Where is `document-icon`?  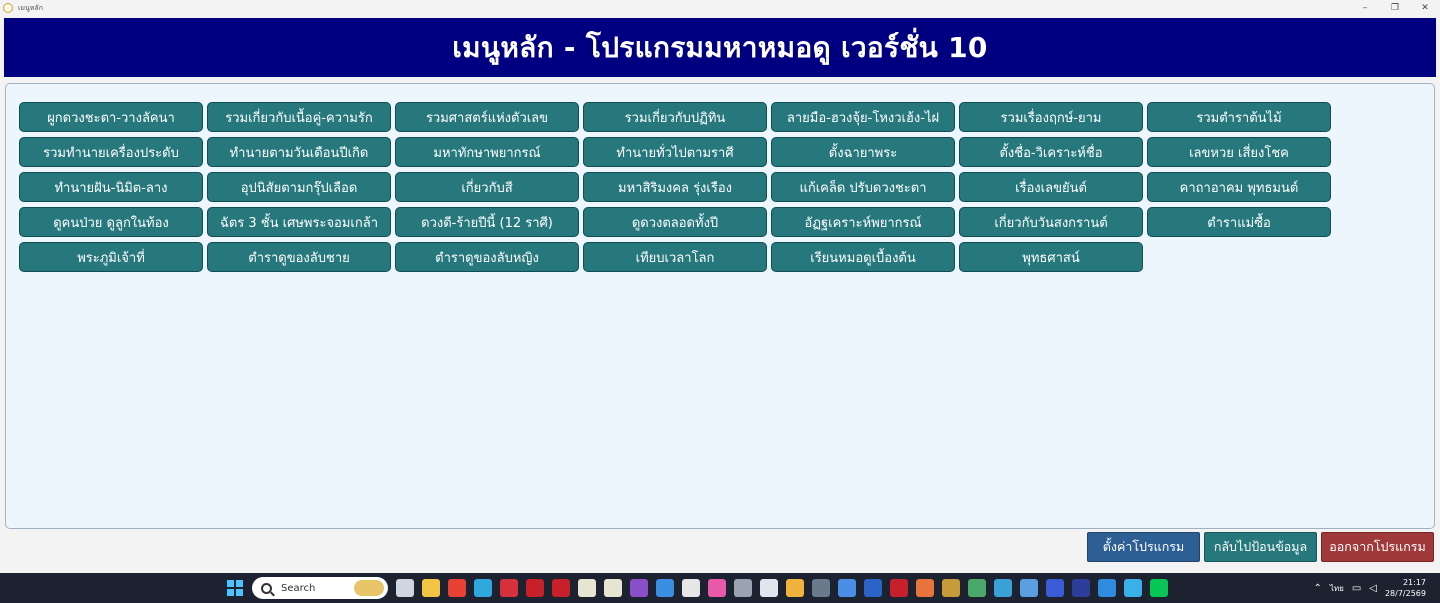 document-icon is located at coordinates (847, 588).